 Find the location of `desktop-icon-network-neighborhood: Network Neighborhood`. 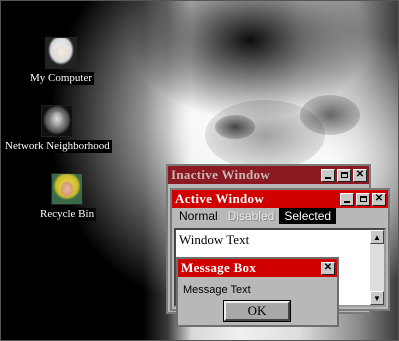

desktop-icon-network-neighborhood: Network Neighborhood is located at coordinates (57, 129).